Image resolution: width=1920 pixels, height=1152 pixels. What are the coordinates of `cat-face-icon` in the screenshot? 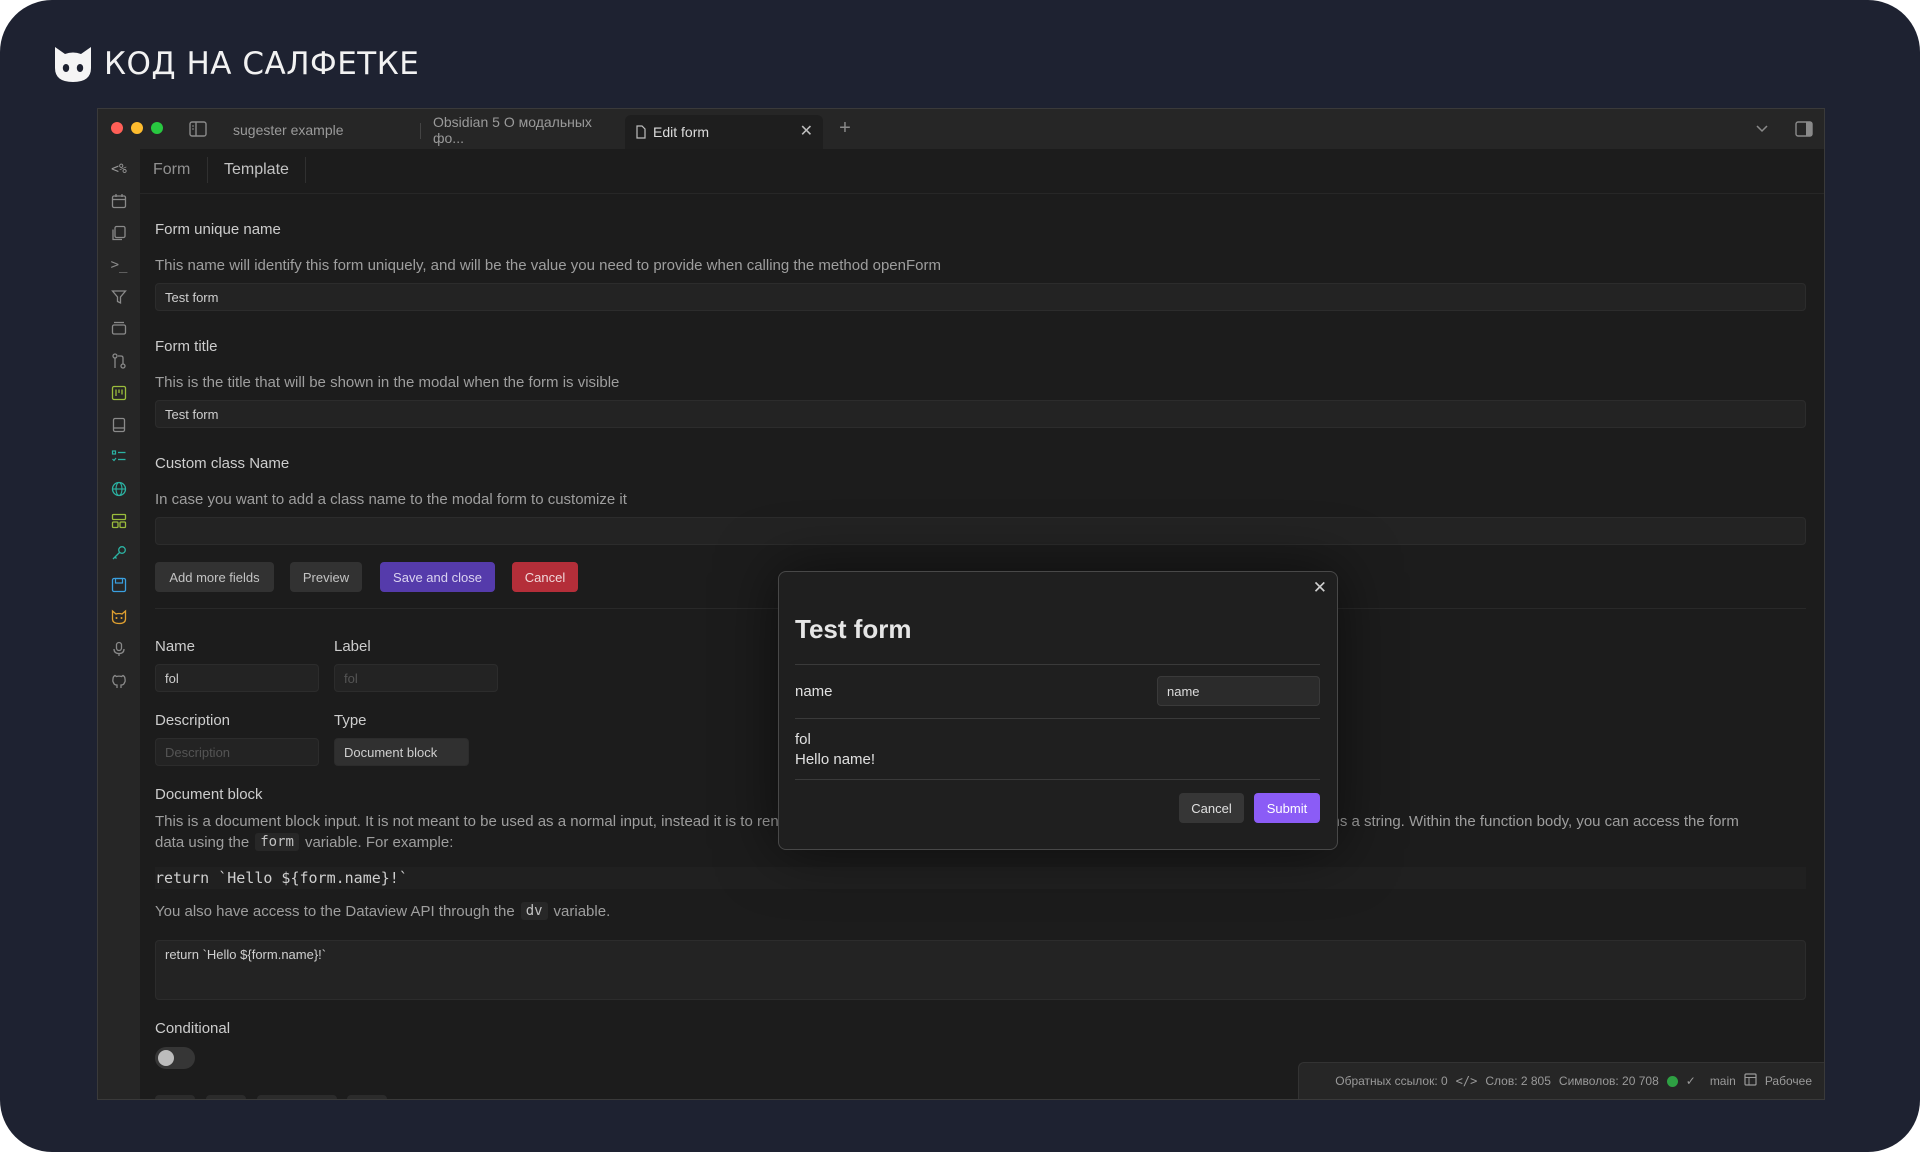 It's located at (73, 64).